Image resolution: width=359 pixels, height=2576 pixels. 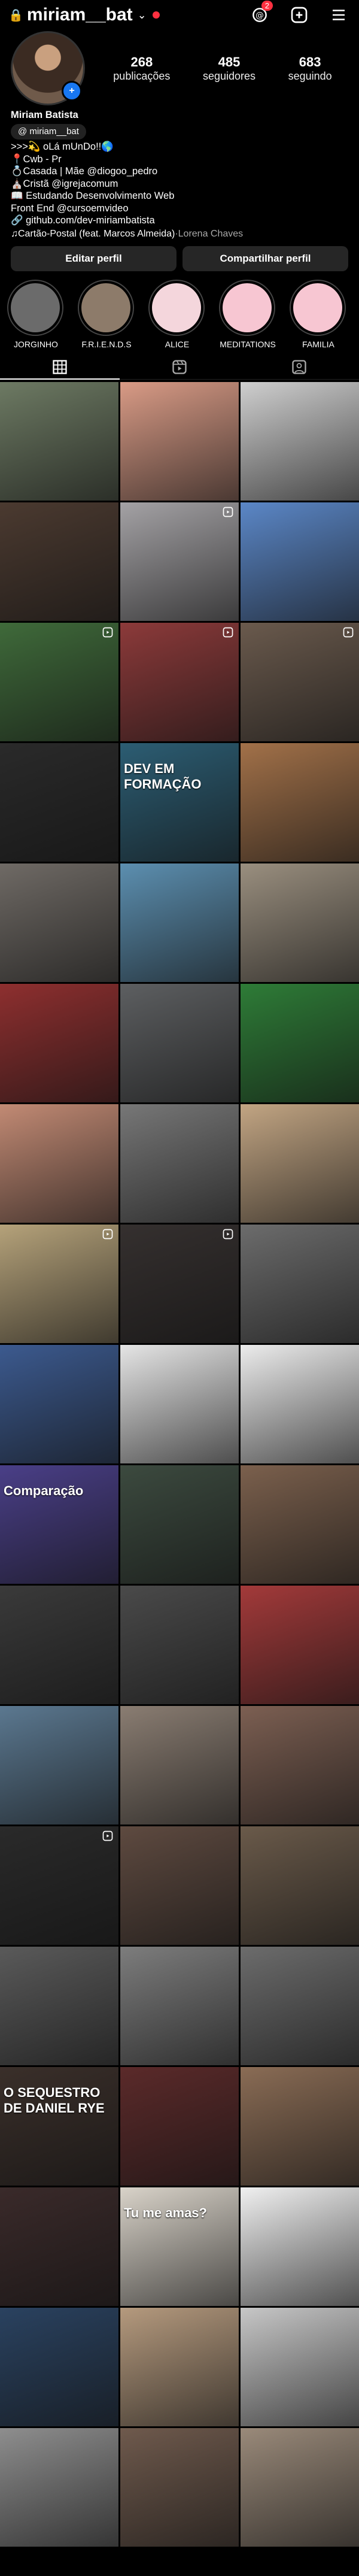 What do you see at coordinates (108, 1235) in the screenshot?
I see `reel-icon` at bounding box center [108, 1235].